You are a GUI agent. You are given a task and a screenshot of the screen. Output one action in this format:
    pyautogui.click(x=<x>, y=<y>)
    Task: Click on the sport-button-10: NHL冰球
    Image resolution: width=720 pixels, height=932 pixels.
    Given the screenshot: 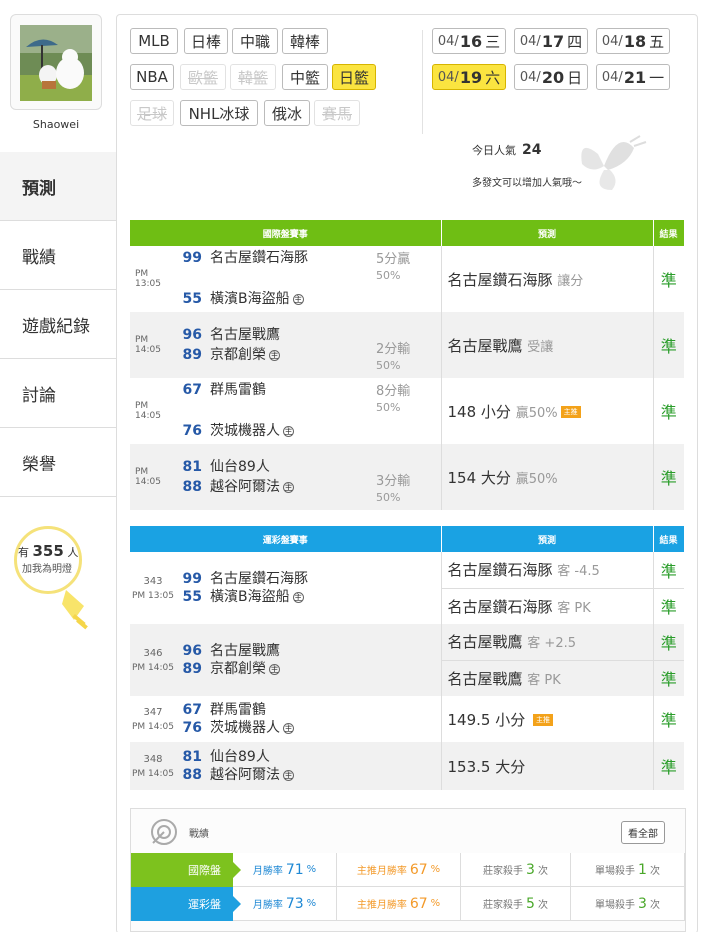 What is the action you would take?
    pyautogui.click(x=219, y=113)
    